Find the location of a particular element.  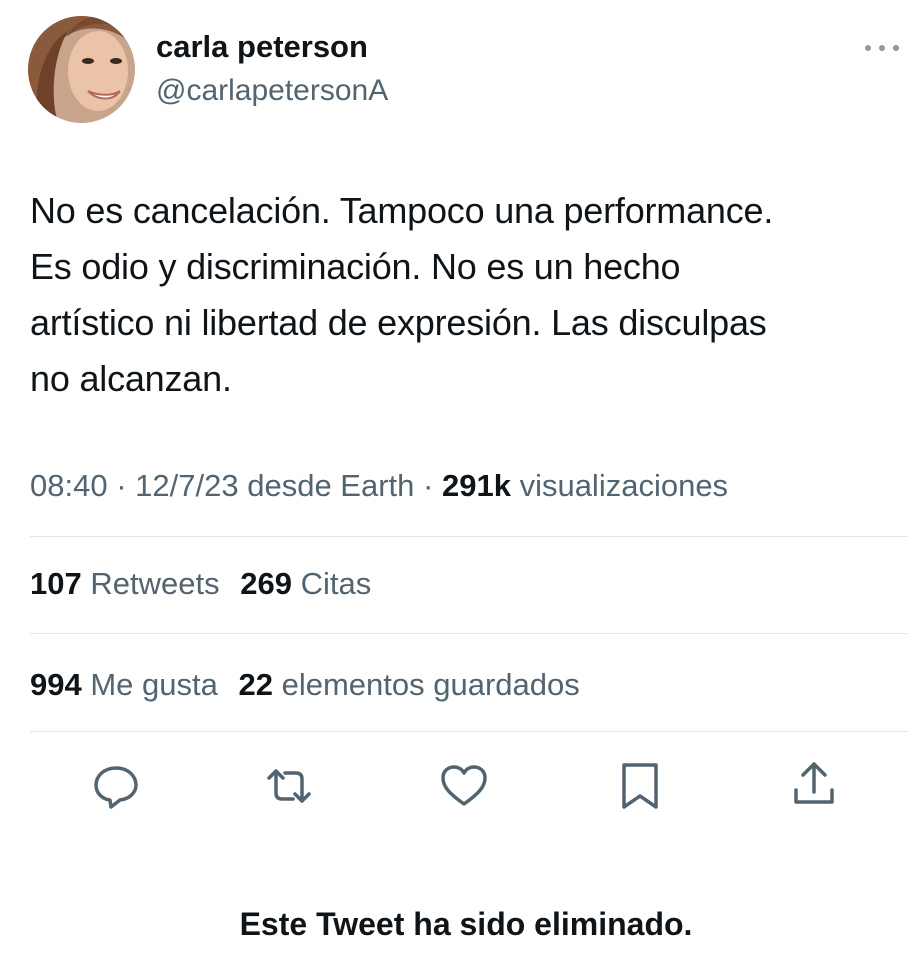

share-icon is located at coordinates (814, 786).